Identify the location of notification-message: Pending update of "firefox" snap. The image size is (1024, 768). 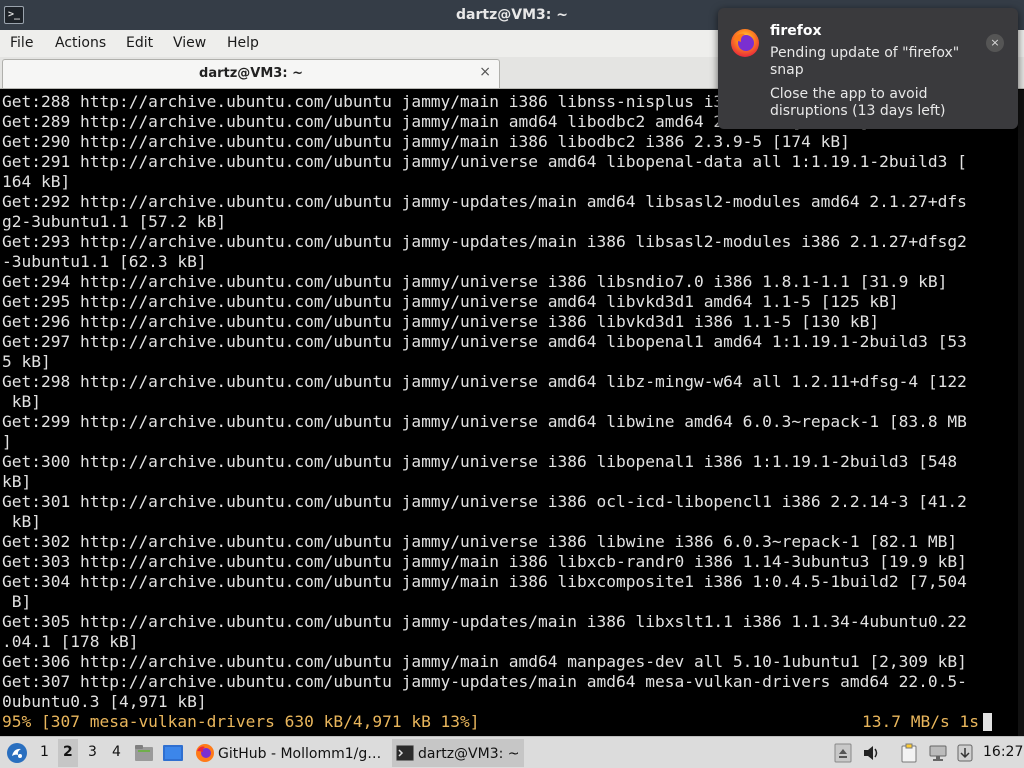
(865, 61).